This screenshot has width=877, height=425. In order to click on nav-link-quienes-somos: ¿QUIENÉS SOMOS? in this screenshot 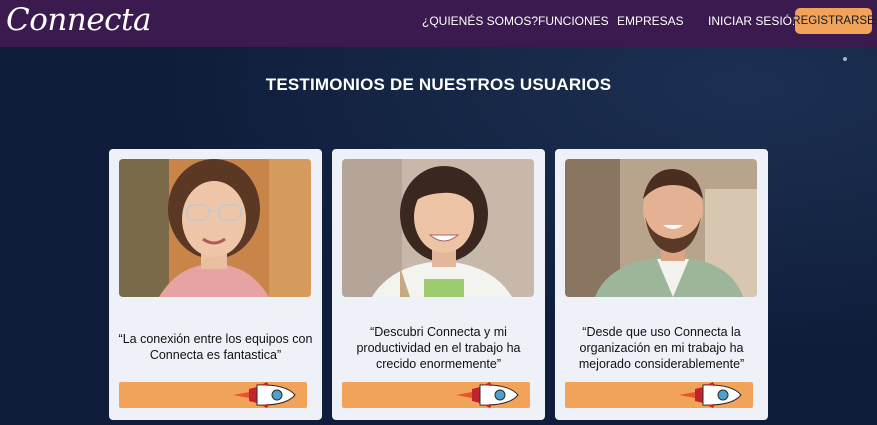, I will do `click(480, 21)`.